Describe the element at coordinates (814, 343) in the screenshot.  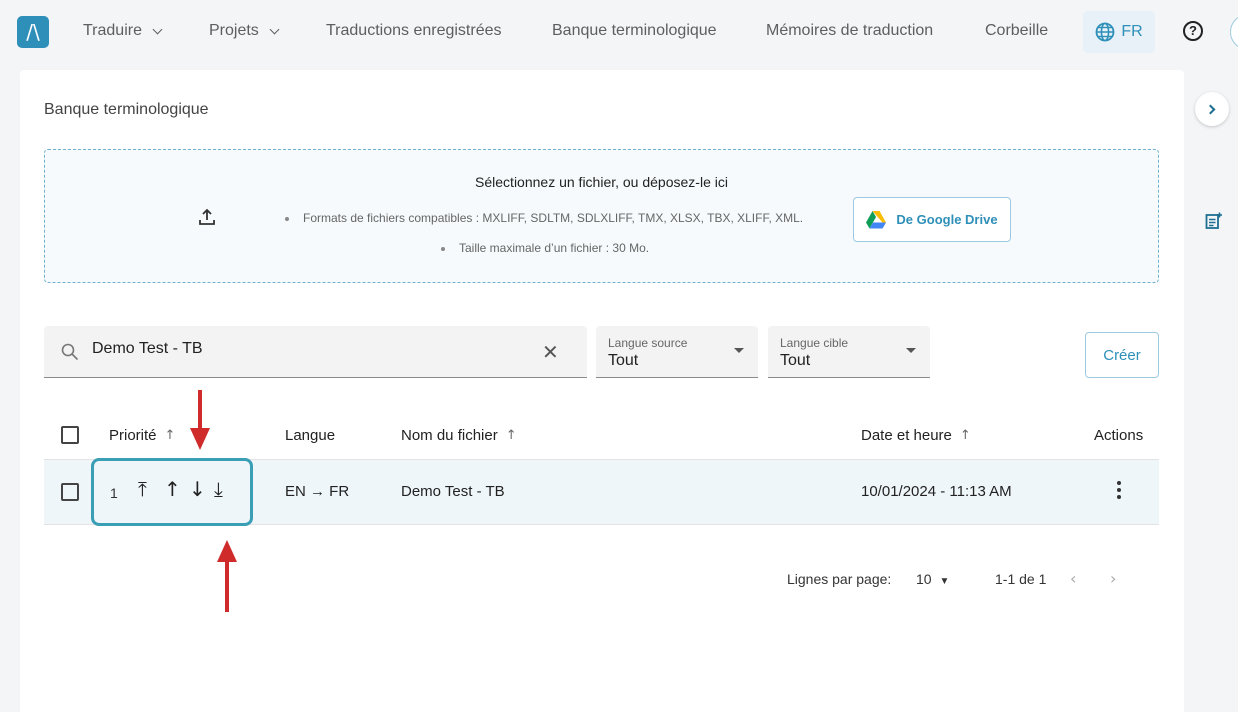
I see `target-language-label: Langue cible` at that location.